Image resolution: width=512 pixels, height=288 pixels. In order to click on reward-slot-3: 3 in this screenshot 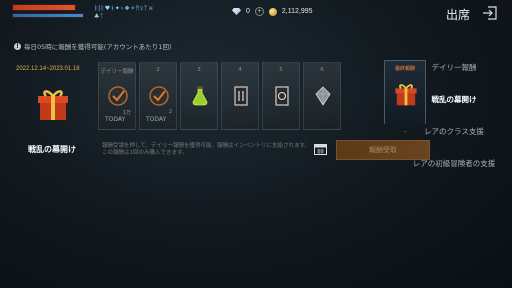, I will do `click(199, 96)`.